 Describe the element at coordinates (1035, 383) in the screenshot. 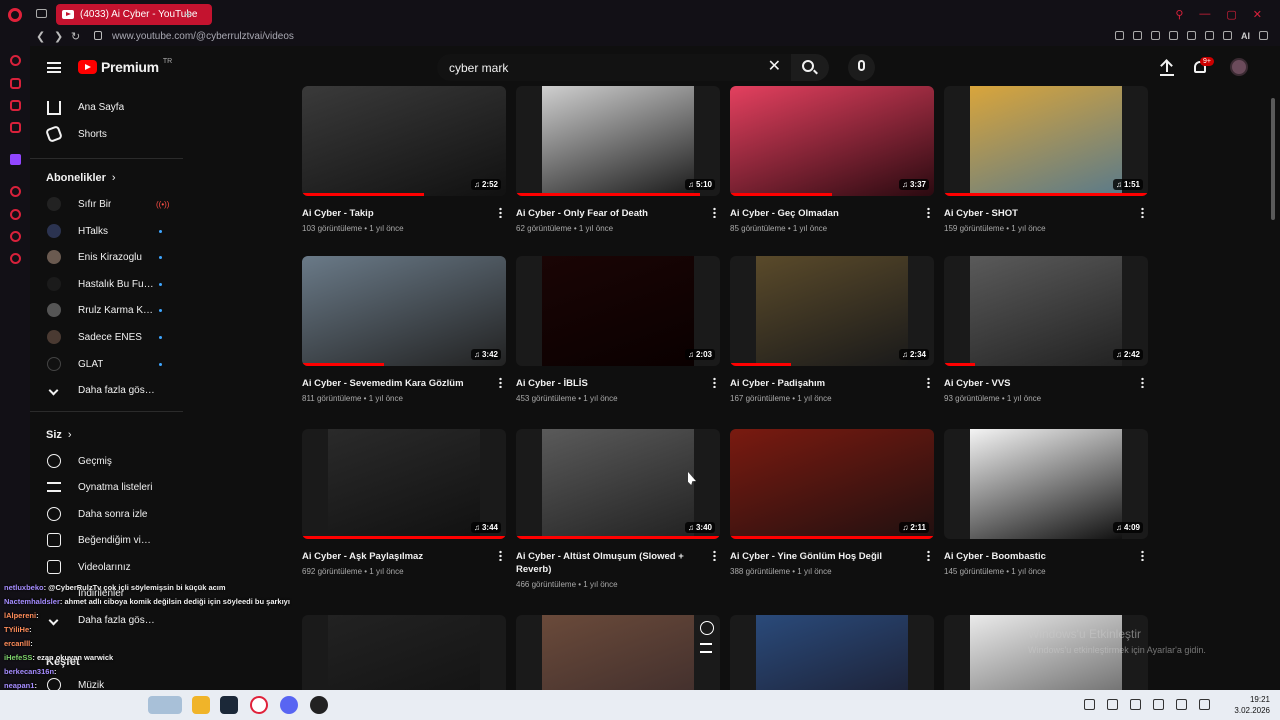

I see `video-title: Ai Cyber - VVS` at that location.